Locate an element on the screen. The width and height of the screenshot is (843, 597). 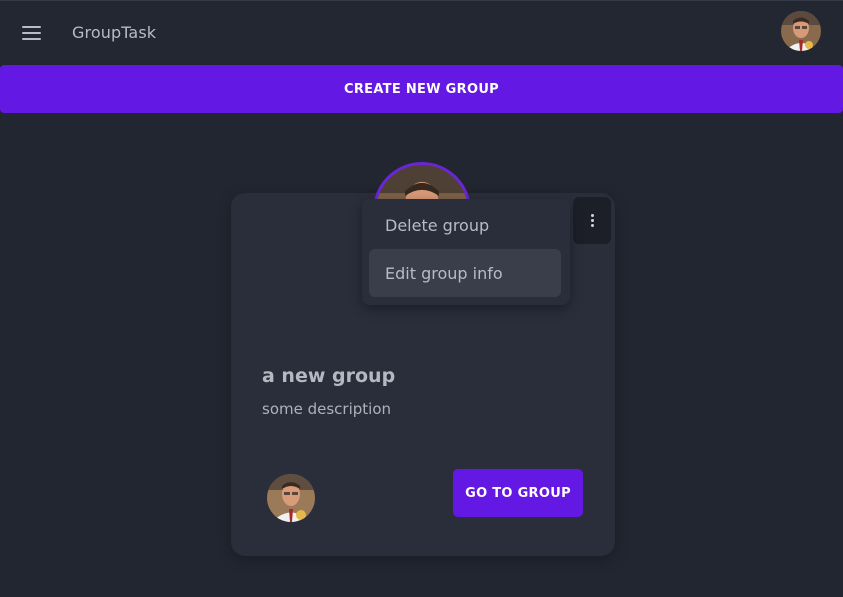
group-description: some description is located at coordinates (327, 409).